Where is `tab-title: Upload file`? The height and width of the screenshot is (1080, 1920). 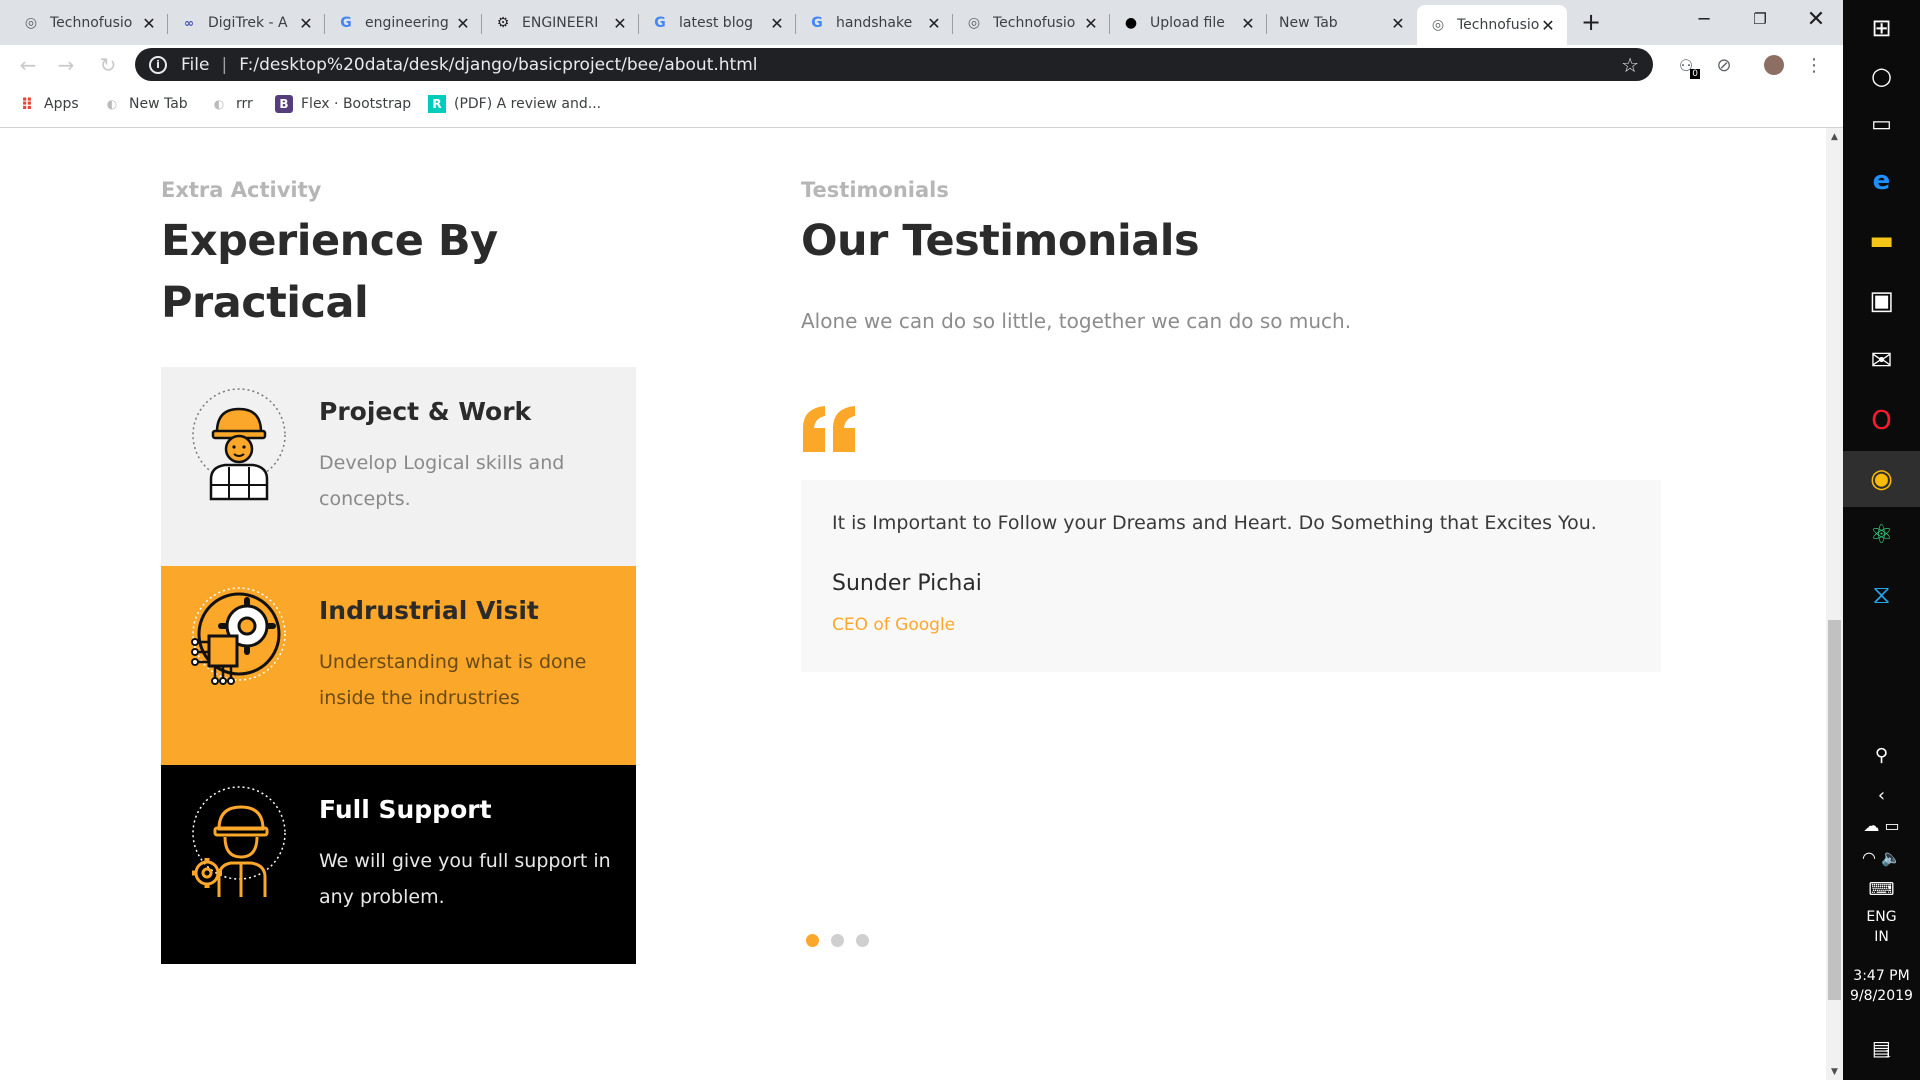
tab-title: Upload file is located at coordinates (1187, 23).